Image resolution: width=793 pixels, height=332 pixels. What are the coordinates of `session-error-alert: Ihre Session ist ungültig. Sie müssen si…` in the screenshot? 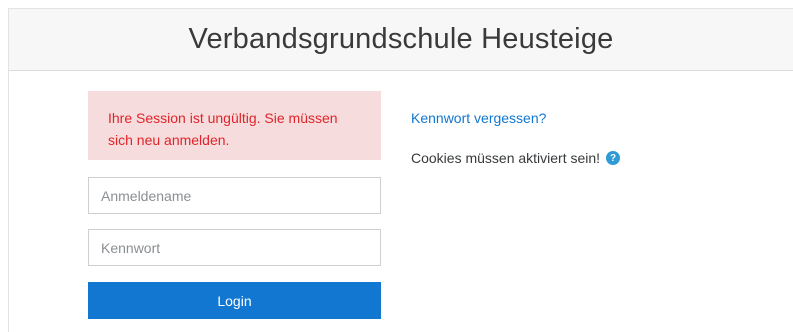 It's located at (234, 125).